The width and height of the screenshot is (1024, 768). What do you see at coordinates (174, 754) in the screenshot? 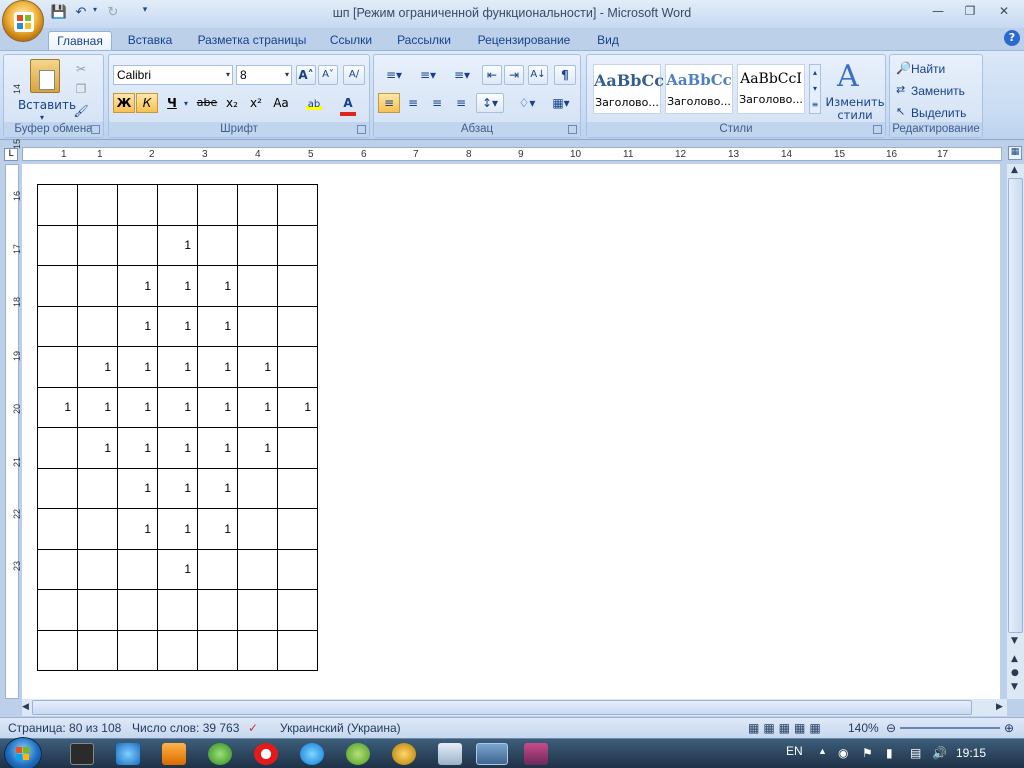
I see `media-player-taskbar-icon` at bounding box center [174, 754].